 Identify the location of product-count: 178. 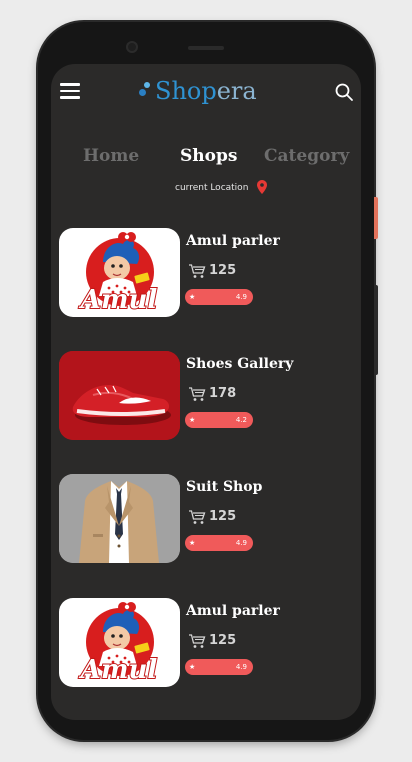
(223, 393).